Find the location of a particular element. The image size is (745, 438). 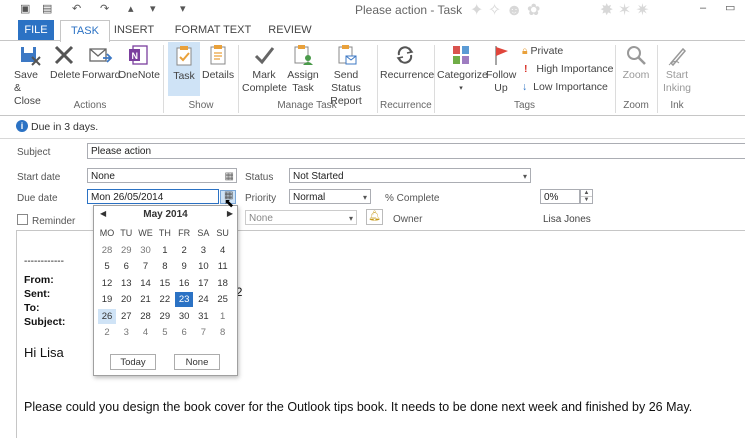

task-view-button: Task is located at coordinates (184, 69).